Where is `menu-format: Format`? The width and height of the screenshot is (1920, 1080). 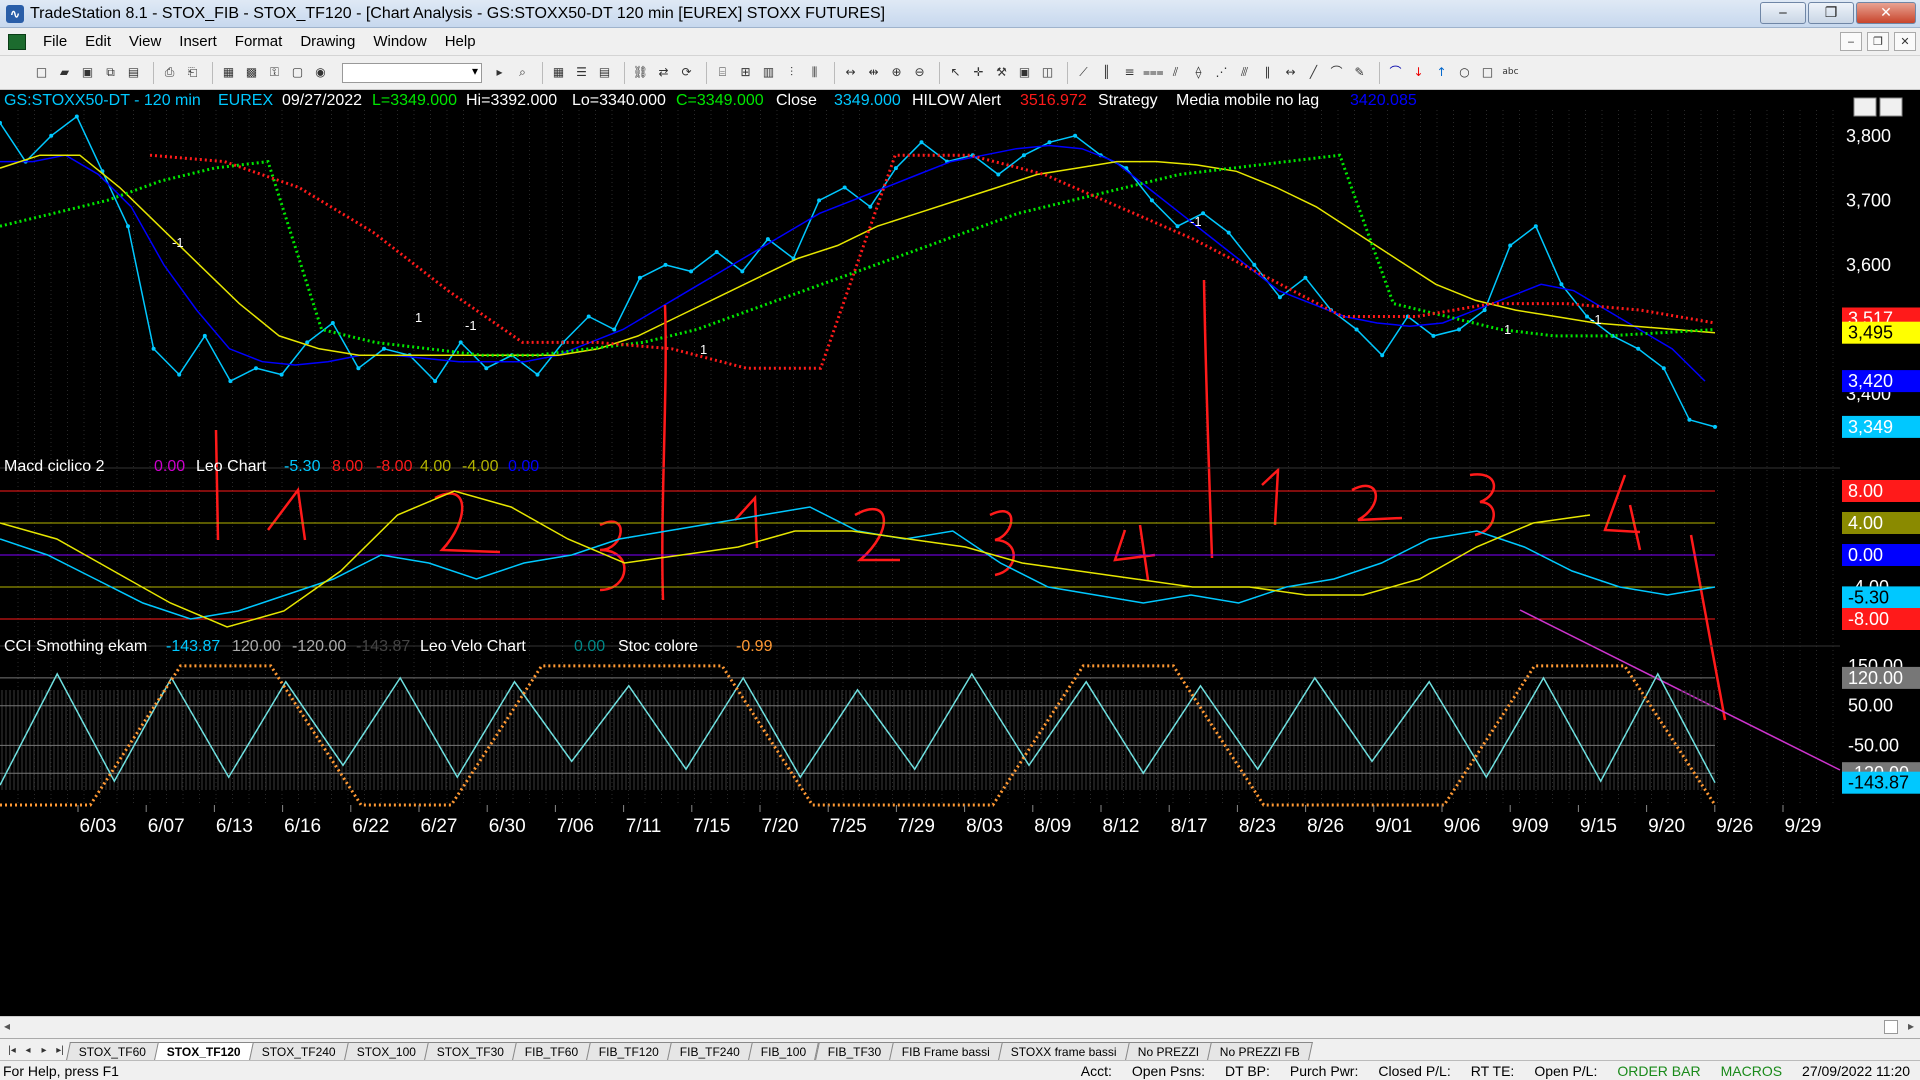
menu-format: Format is located at coordinates (259, 41).